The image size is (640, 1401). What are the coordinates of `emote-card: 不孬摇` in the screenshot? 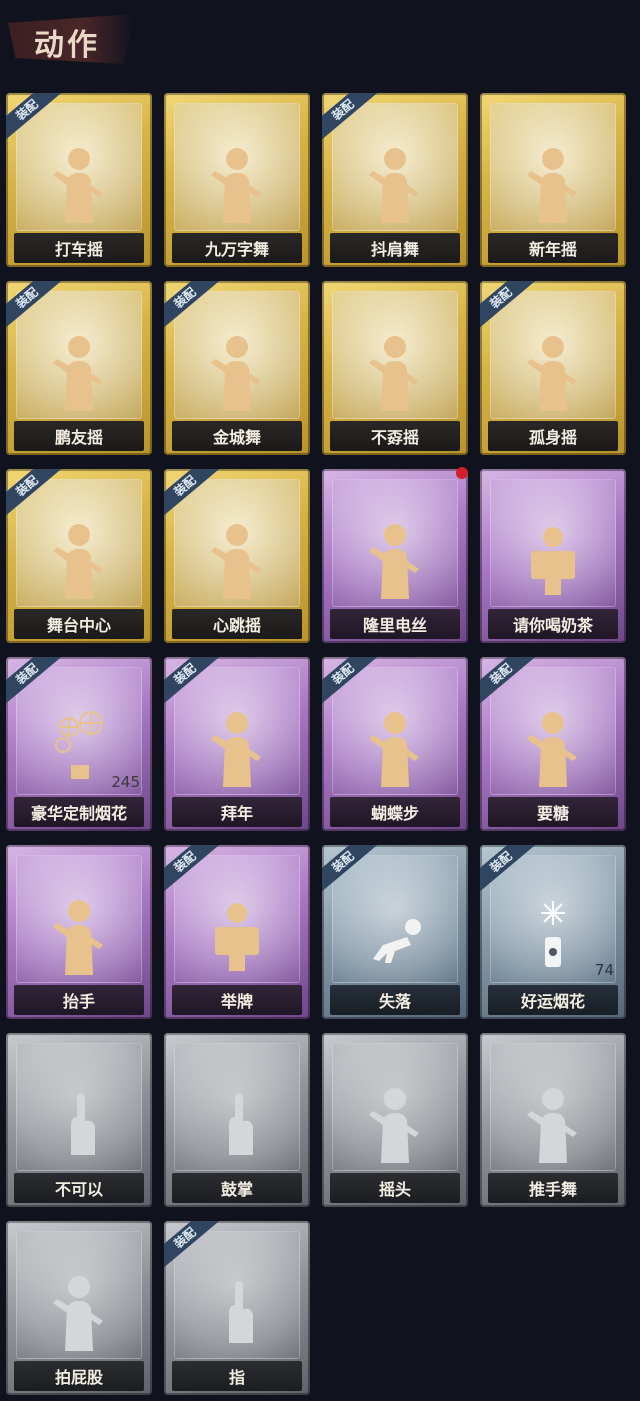 It's located at (395, 368).